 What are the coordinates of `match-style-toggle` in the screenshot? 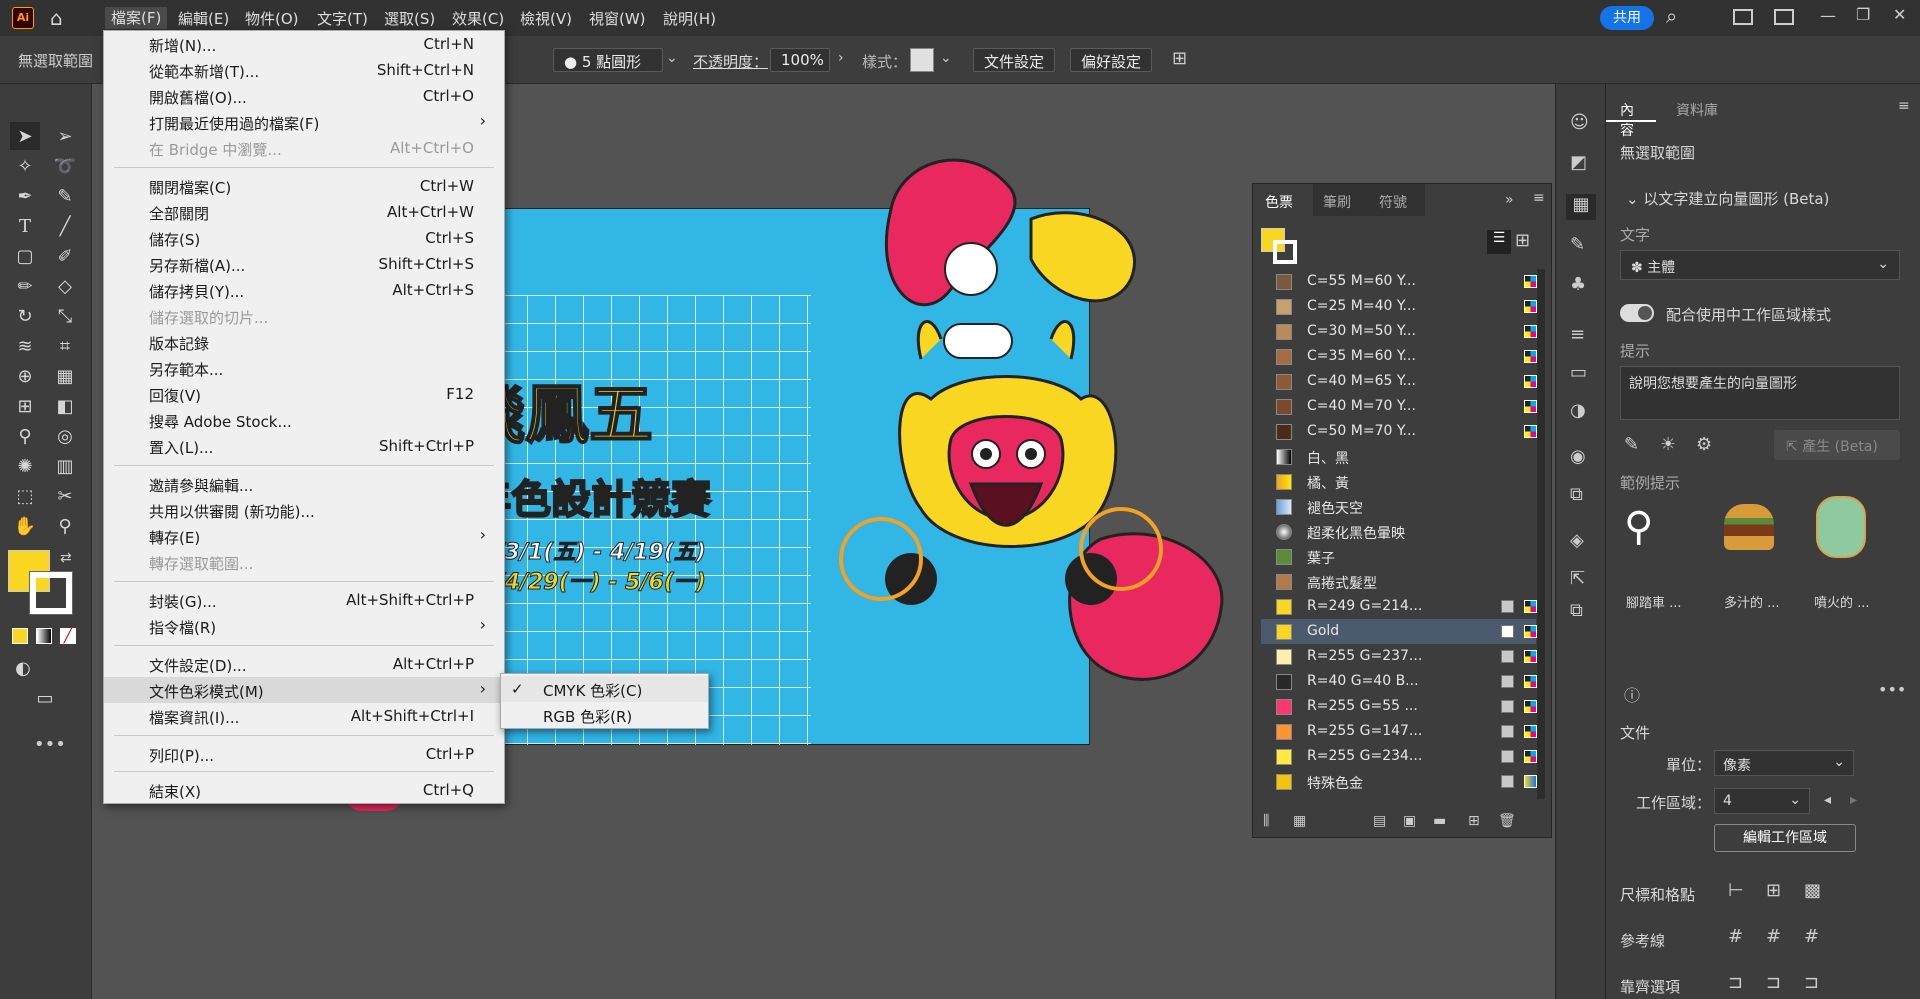 It's located at (1637, 313).